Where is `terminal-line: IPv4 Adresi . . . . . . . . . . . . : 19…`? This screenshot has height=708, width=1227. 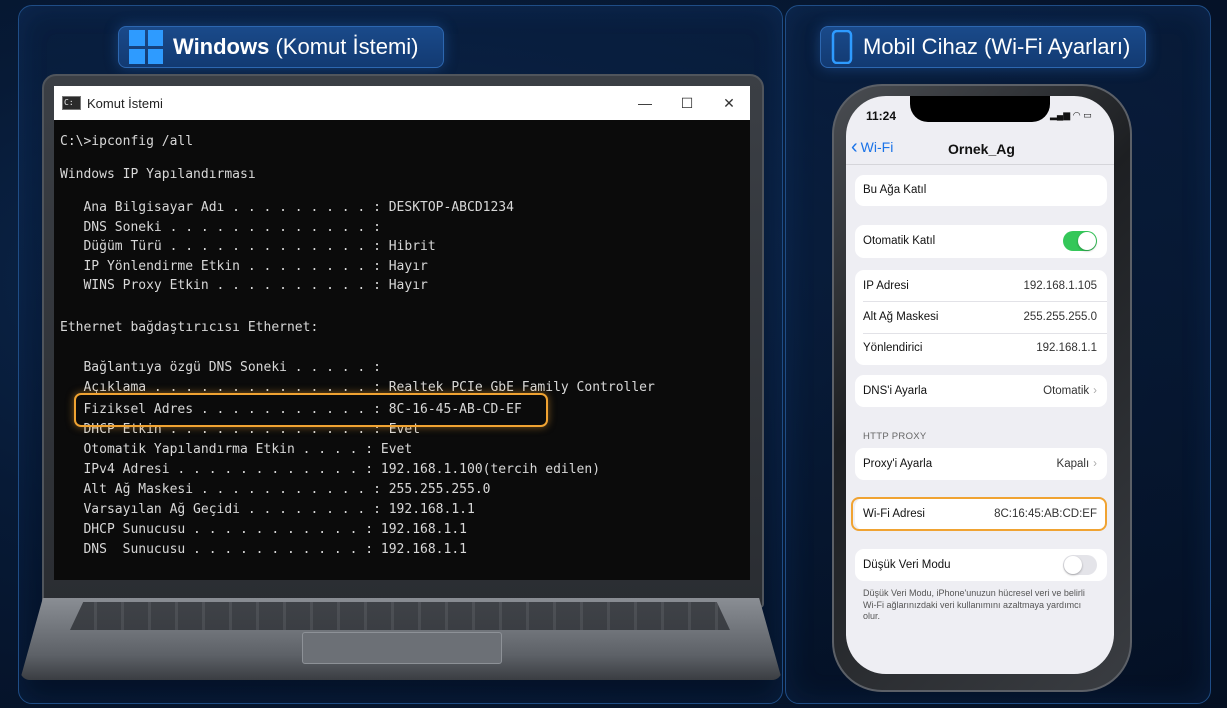
terminal-line: IPv4 Adresi . . . . . . . . . . . . : 19… is located at coordinates (330, 469).